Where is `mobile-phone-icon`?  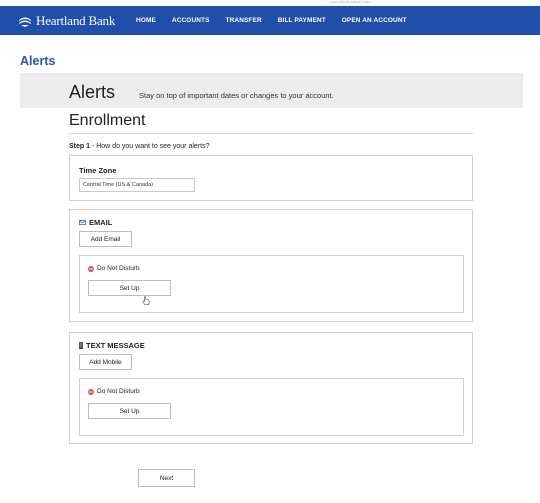
mobile-phone-icon is located at coordinates (81, 345).